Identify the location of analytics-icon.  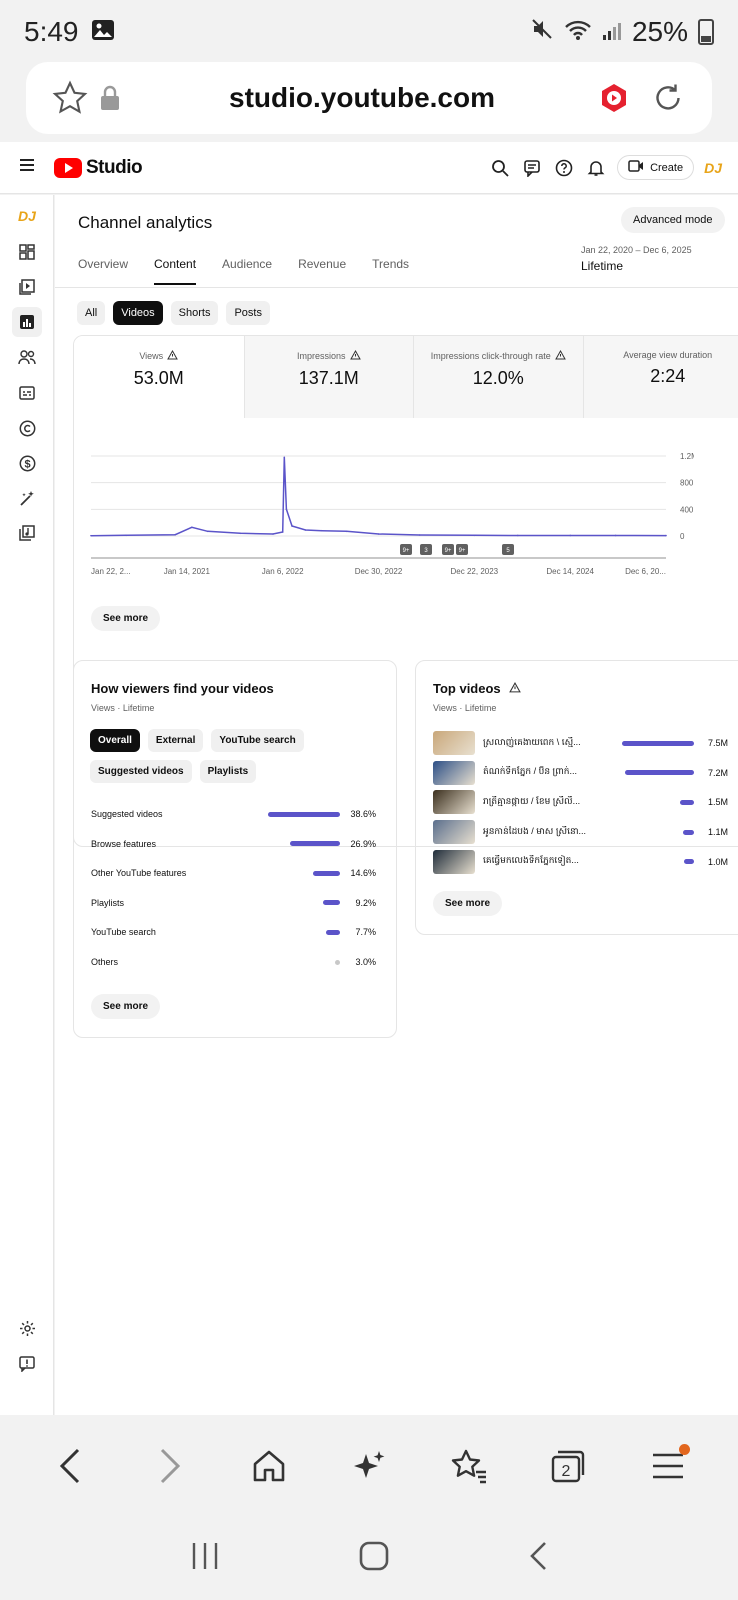
(27, 322).